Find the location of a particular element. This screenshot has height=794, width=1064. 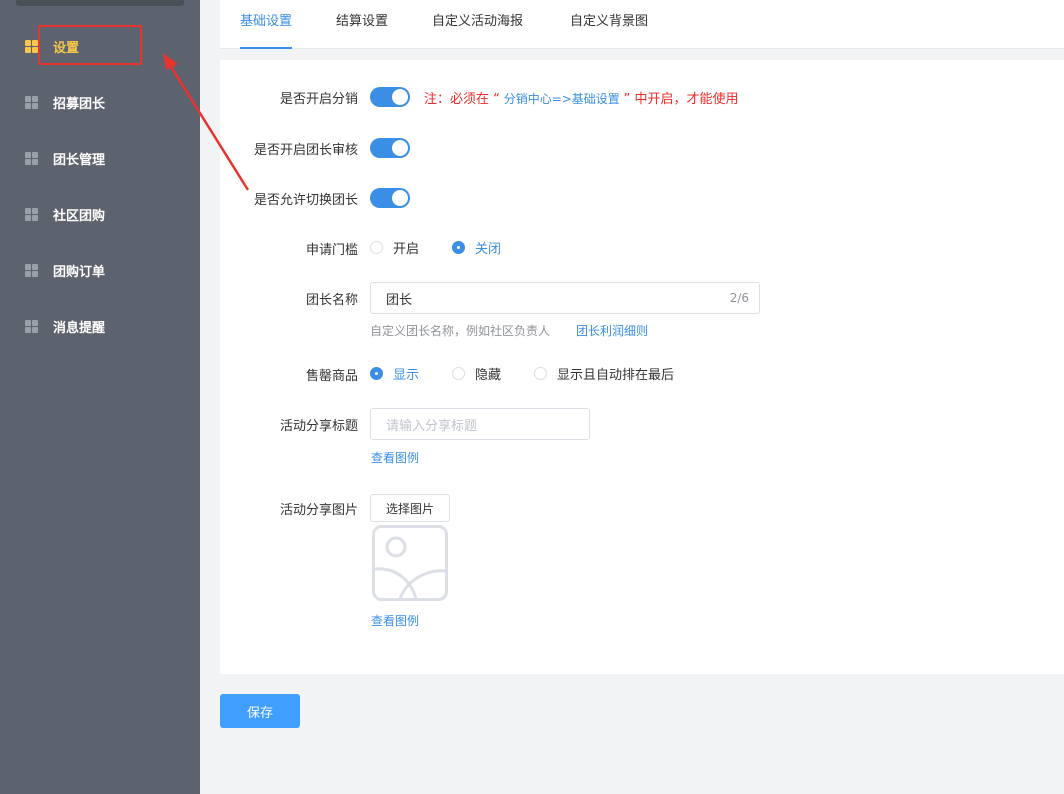

tab-settlement-settings: 结算设置 is located at coordinates (362, 24).